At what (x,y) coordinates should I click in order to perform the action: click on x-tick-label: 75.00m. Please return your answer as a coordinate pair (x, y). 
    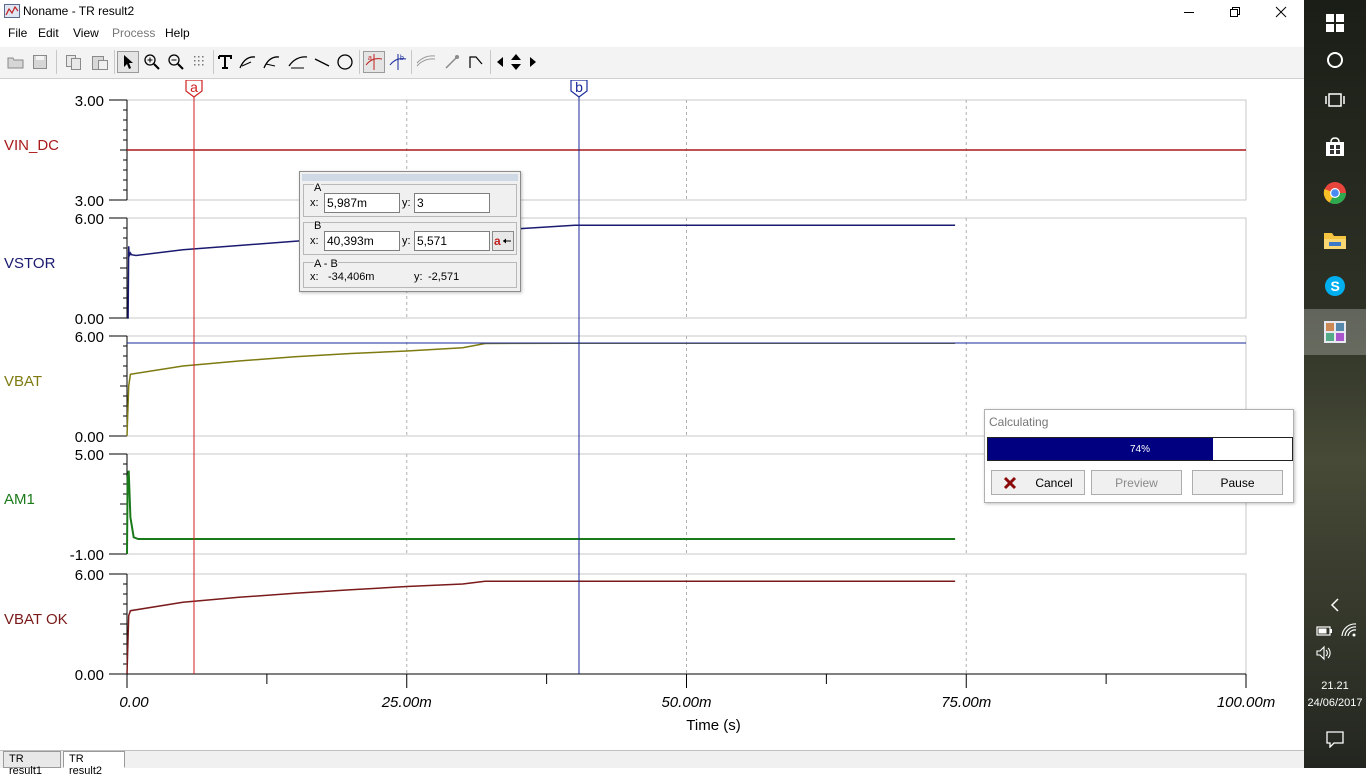
    Looking at the image, I should click on (966, 702).